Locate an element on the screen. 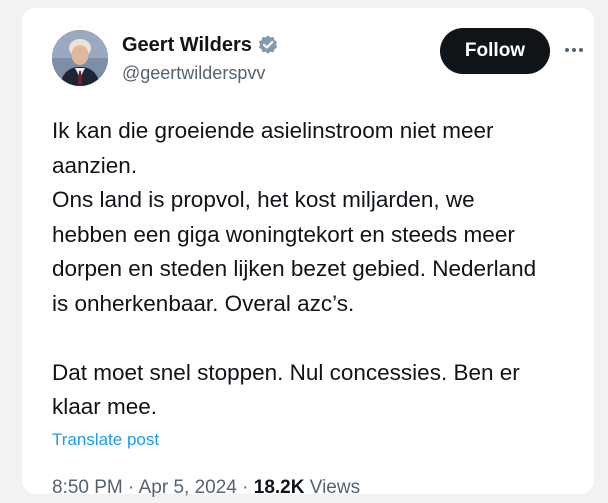 This screenshot has width=608, height=503. avatar-photo-icon is located at coordinates (80, 58).